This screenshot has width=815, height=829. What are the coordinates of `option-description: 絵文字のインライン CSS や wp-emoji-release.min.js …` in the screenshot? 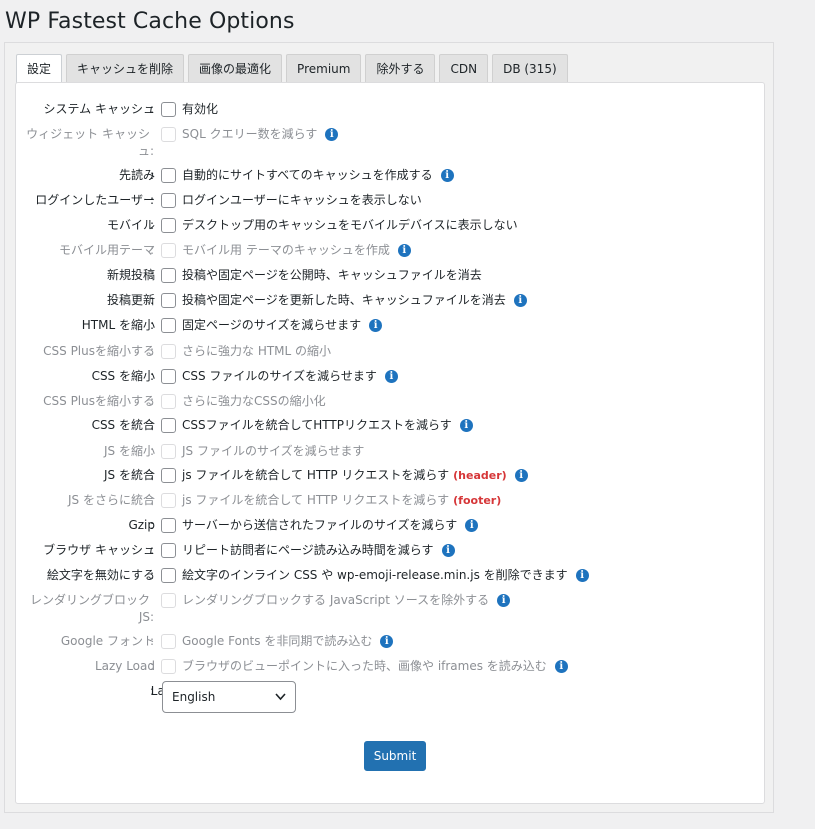 It's located at (385, 575).